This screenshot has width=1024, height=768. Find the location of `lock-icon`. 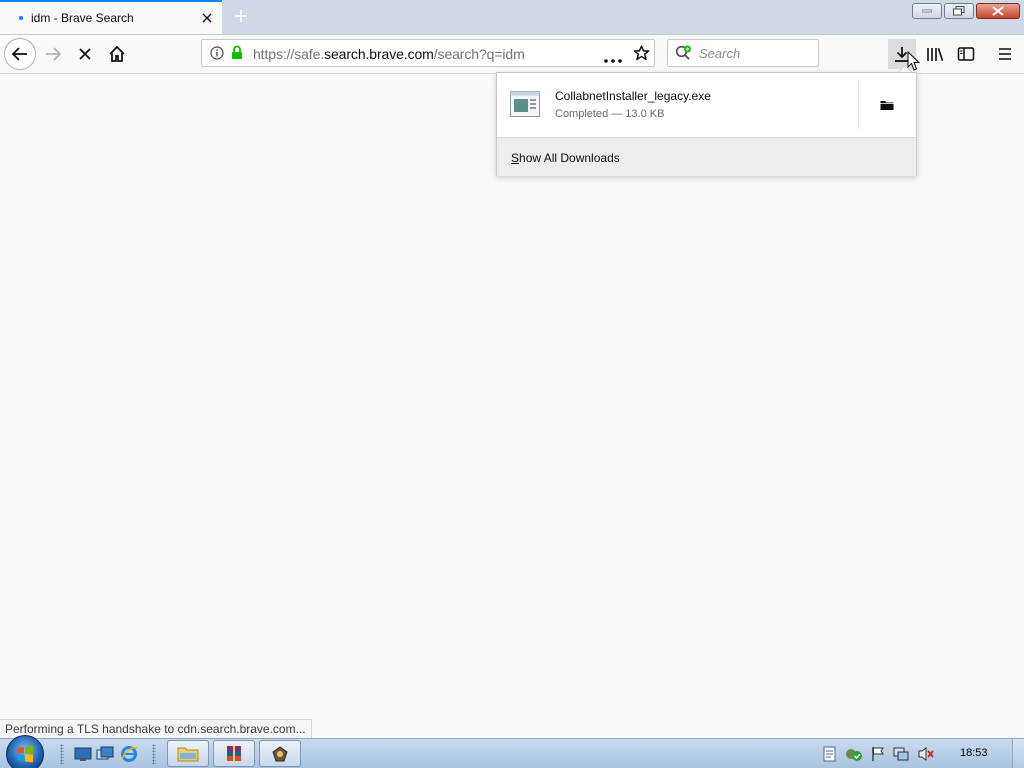

lock-icon is located at coordinates (237, 54).